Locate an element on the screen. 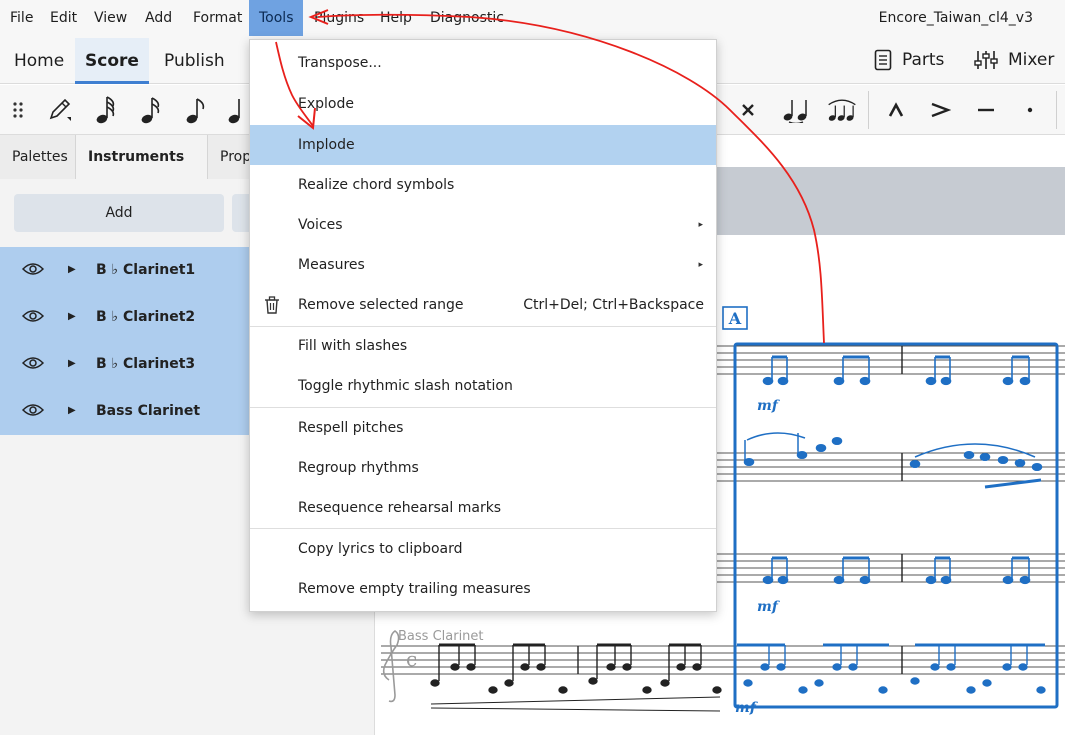  tab-home: Home is located at coordinates (39, 61).